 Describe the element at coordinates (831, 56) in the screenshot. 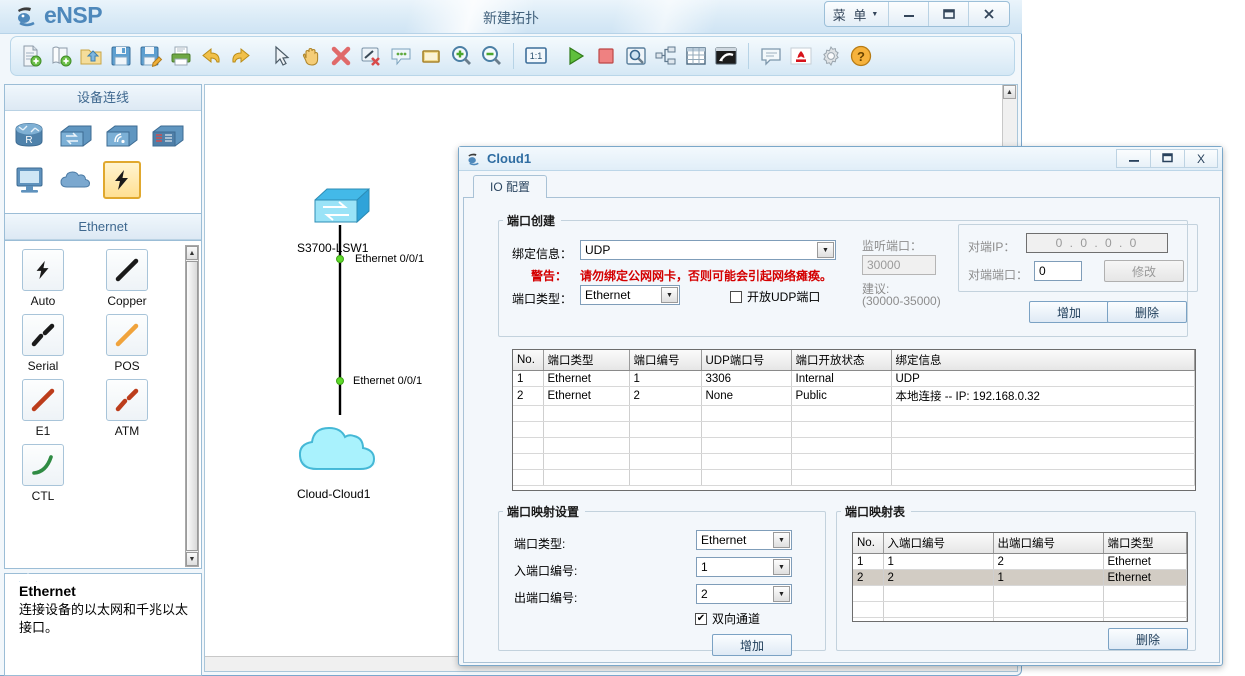

I see `settings-gear-icon` at that location.